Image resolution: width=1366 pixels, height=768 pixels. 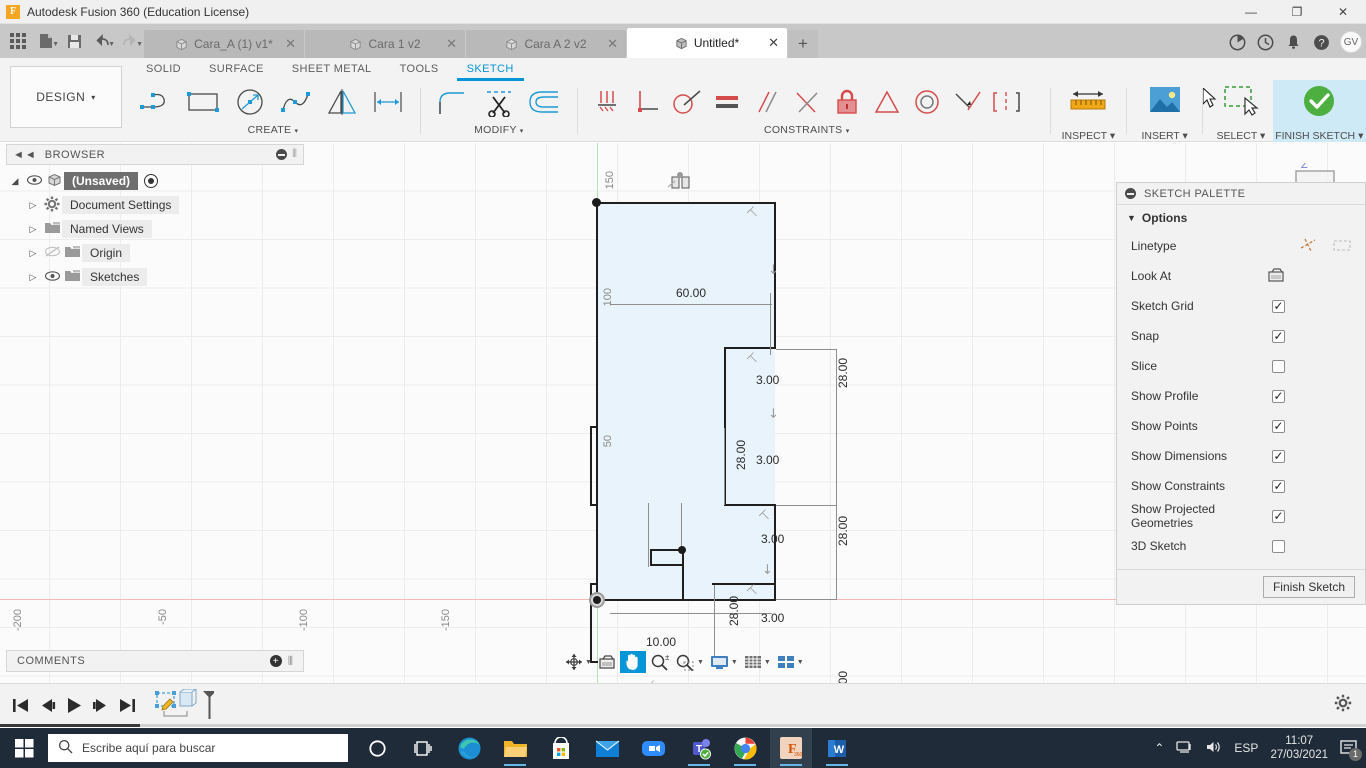 What do you see at coordinates (843, 677) in the screenshot?
I see `dimension-label-28-e: 28.00` at bounding box center [843, 677].